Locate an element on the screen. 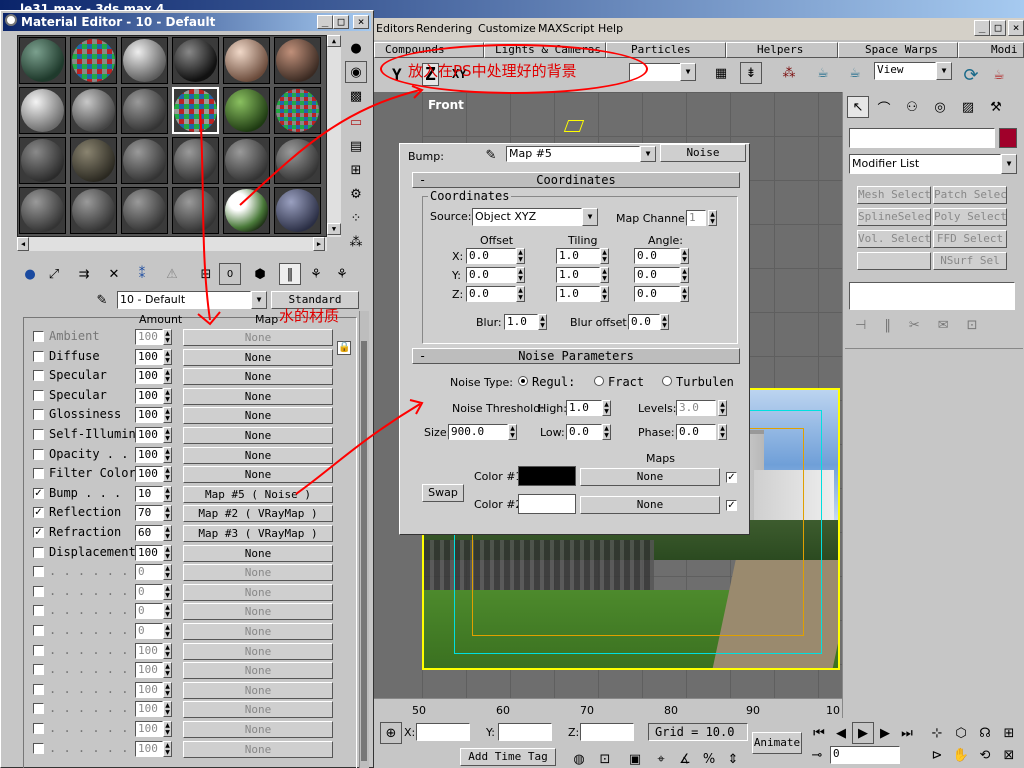  annotation-arrows is located at coordinates (310, 290).